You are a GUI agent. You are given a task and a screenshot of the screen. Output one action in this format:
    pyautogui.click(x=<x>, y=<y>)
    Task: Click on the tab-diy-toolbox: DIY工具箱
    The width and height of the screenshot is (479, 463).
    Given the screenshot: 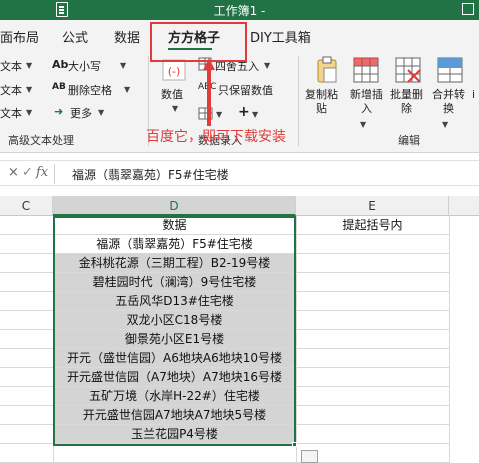 What is the action you would take?
    pyautogui.click(x=280, y=36)
    